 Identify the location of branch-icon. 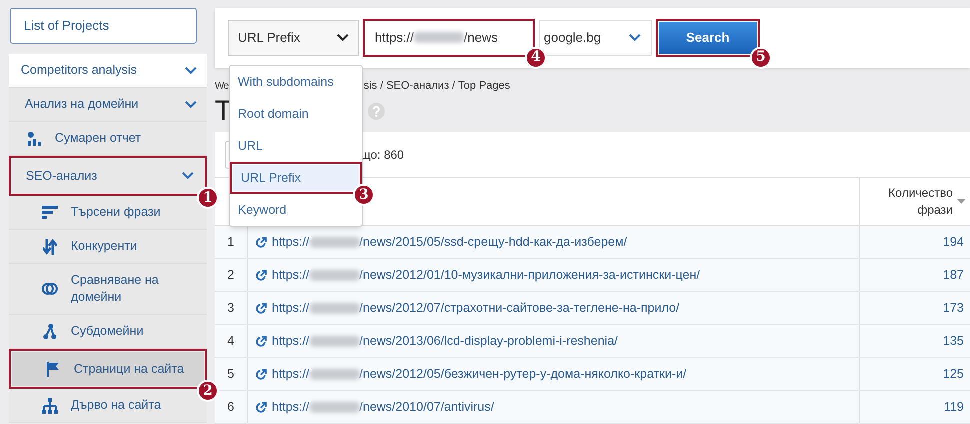
(50, 332).